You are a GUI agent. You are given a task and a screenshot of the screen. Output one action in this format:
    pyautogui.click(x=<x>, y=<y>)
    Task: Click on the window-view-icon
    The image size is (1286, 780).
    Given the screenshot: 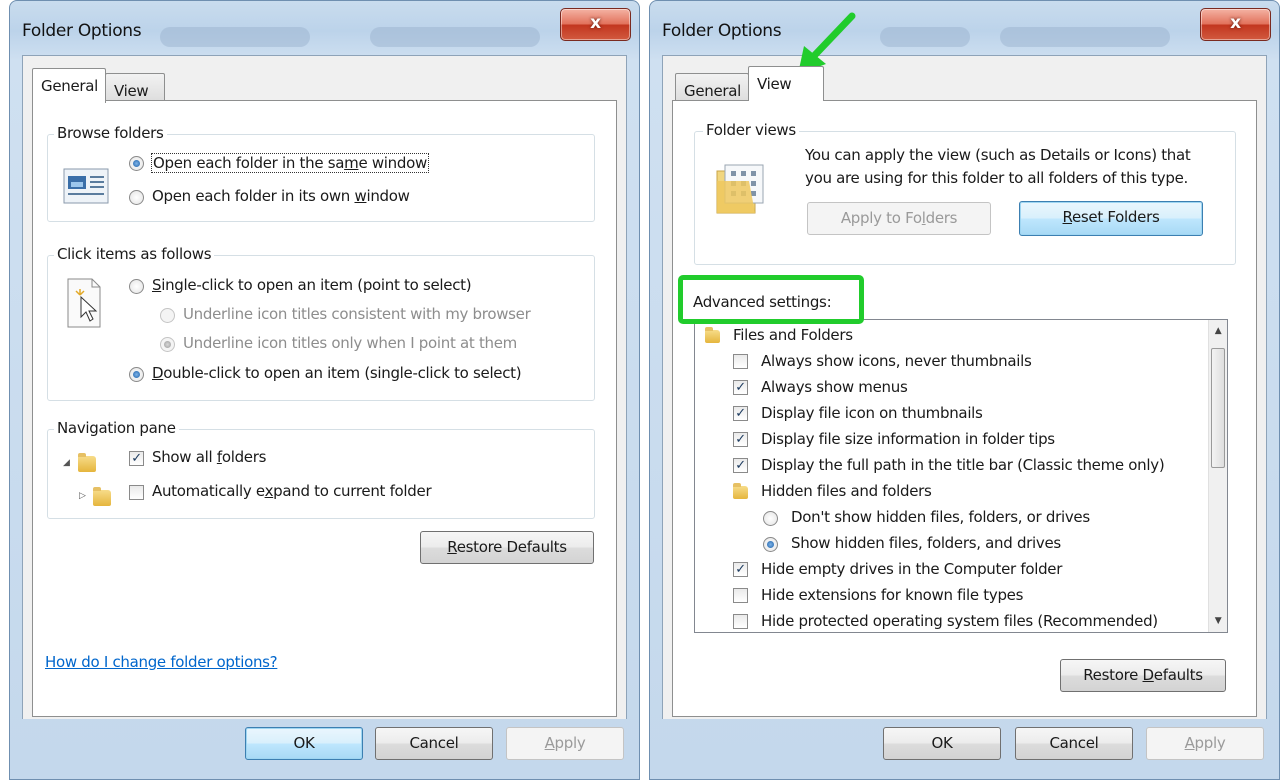 What is the action you would take?
    pyautogui.click(x=86, y=186)
    